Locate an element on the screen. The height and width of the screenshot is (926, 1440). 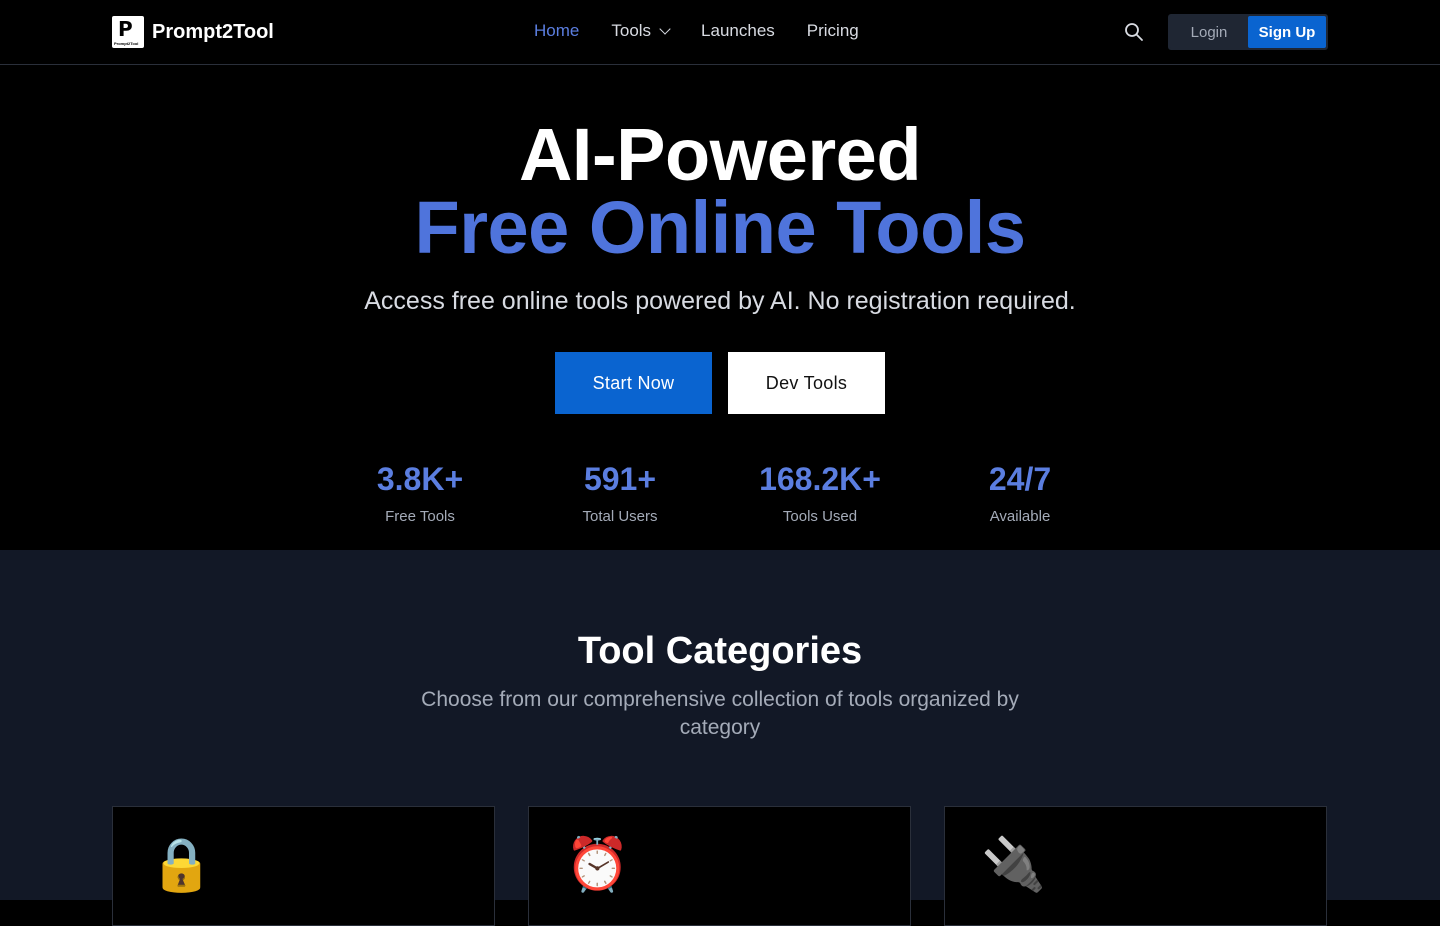
main-menu: Home Tools Launches Pricing is located at coordinates (712, 31).